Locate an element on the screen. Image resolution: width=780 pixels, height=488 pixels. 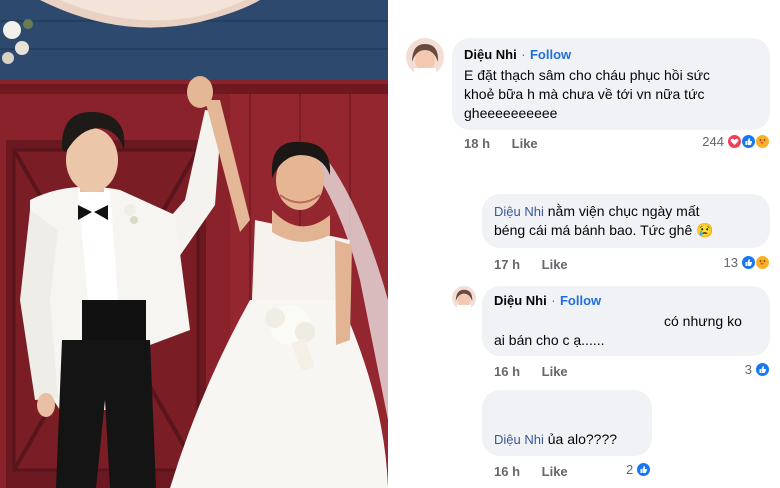
reaction-count: 13 is located at coordinates (730, 262).